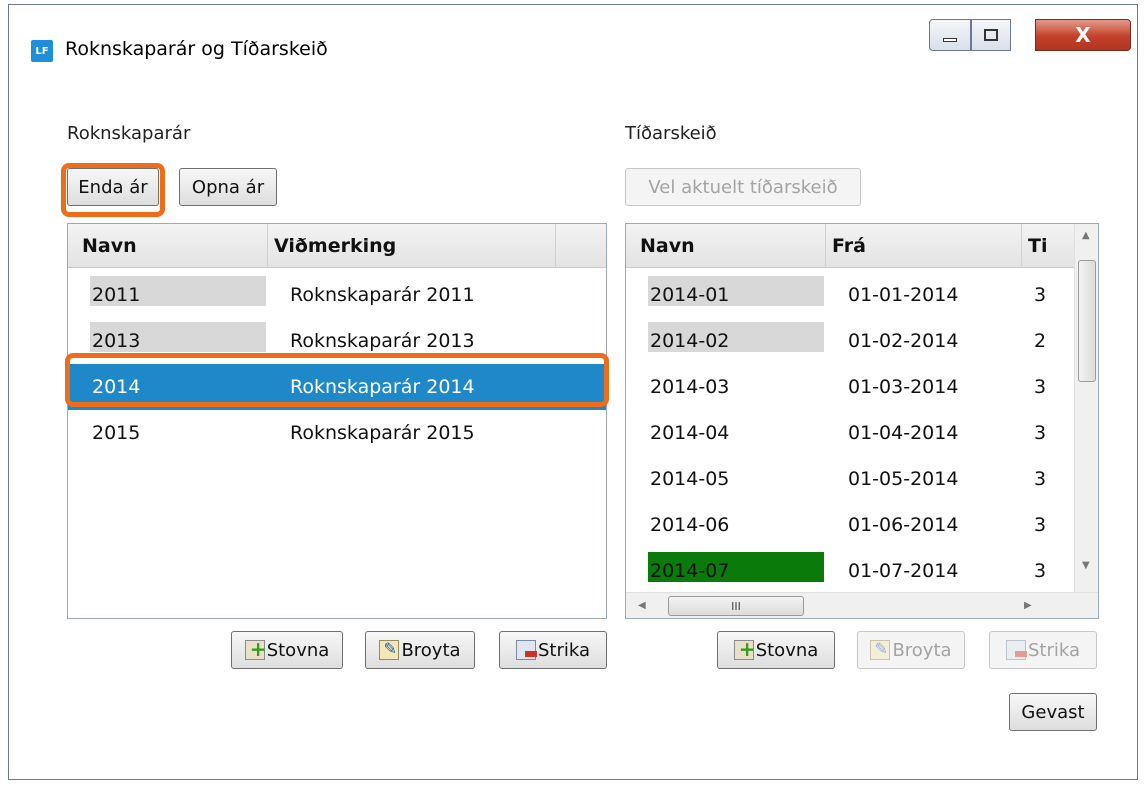  What do you see at coordinates (690, 387) in the screenshot?
I see `row-name: 2014-03` at bounding box center [690, 387].